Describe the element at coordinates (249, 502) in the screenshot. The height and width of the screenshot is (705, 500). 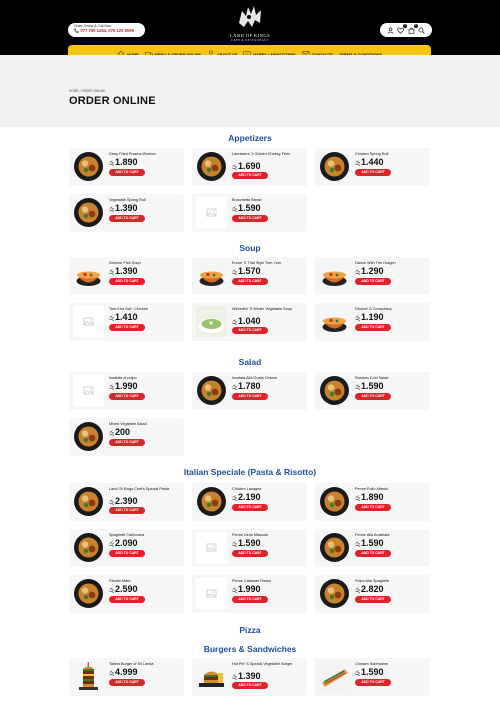
I see `product-card: Chicken Lasagna රු2.190 ADD TO CART` at that location.